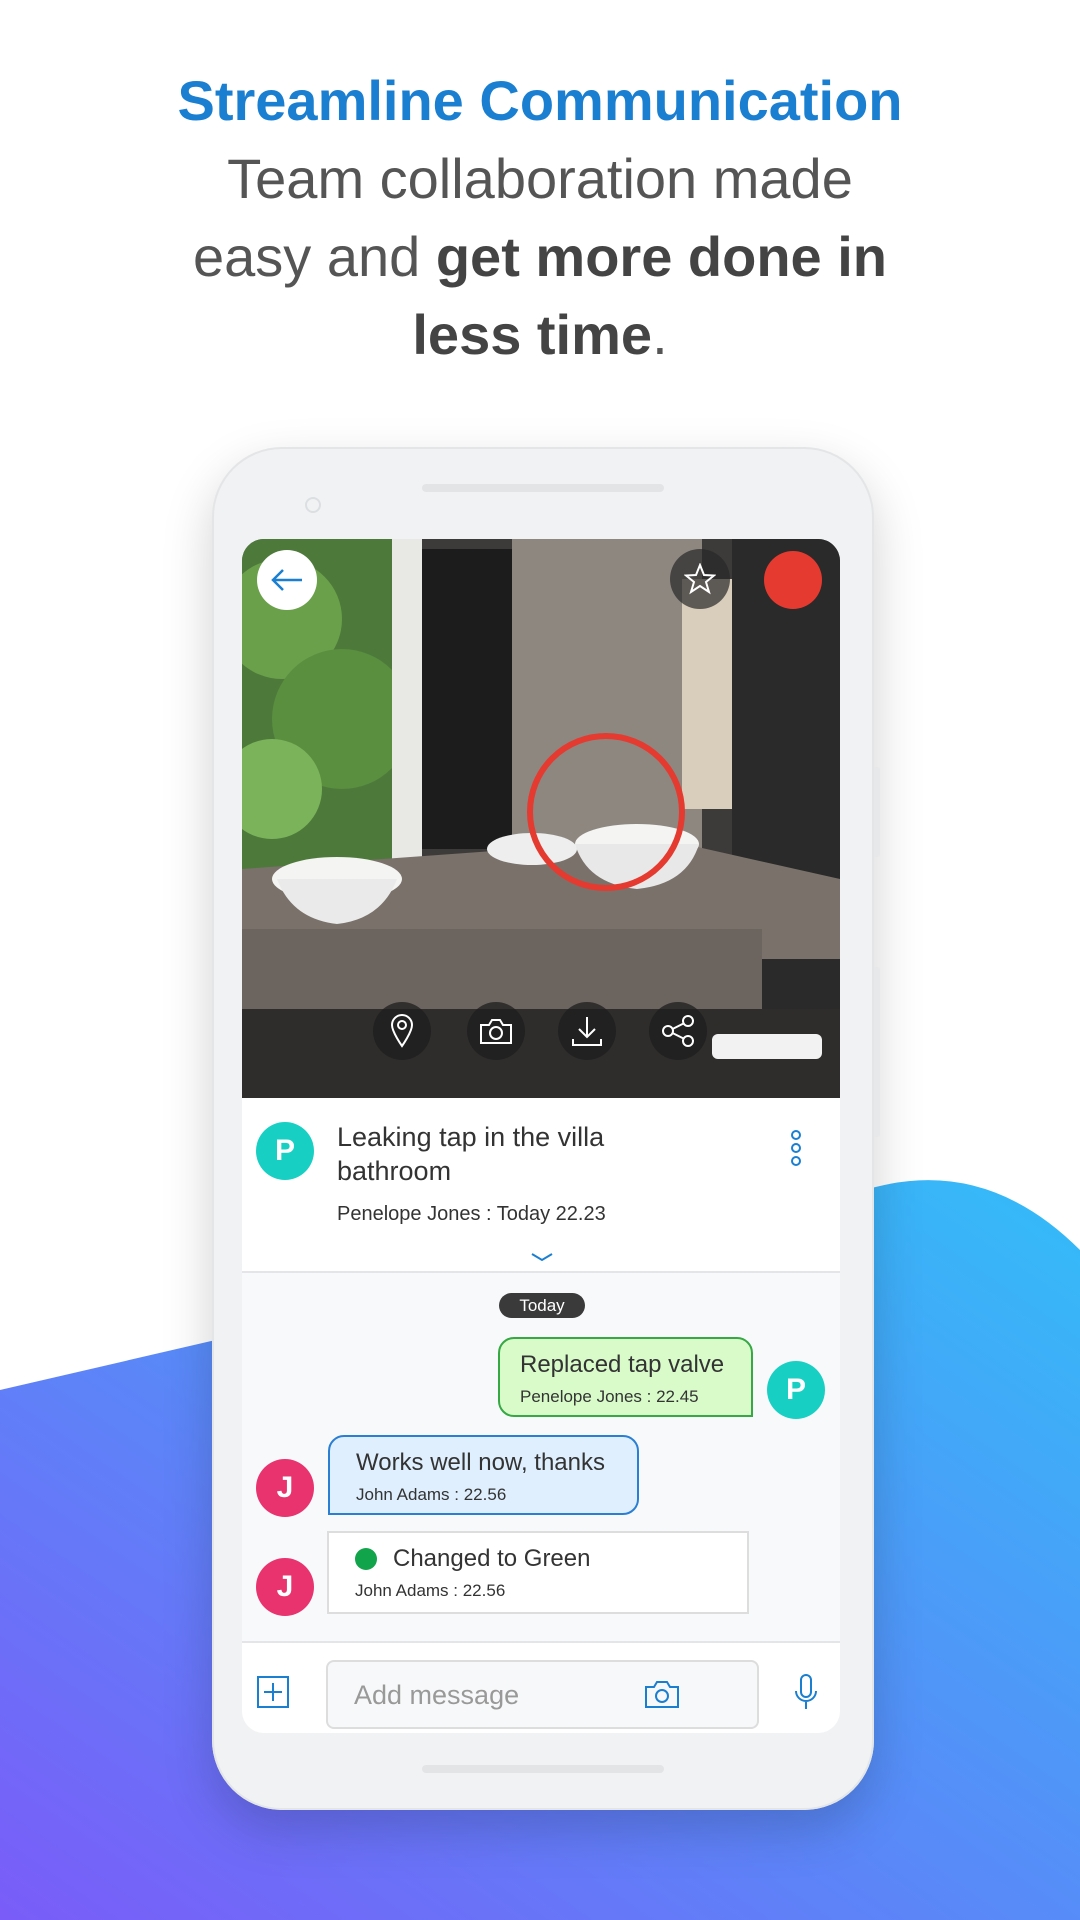 This screenshot has height=1920, width=1080. Describe the element at coordinates (661, 256) in the screenshot. I see `headline-line-3b: get more done in` at that location.